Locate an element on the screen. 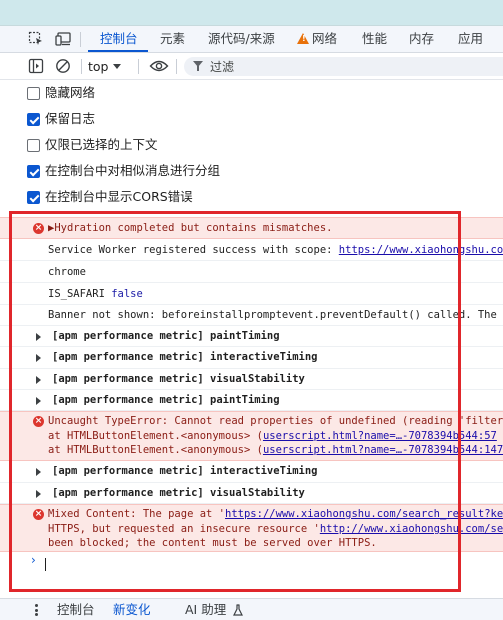 This screenshot has height=620, width=503. filter-box is located at coordinates (343, 66).